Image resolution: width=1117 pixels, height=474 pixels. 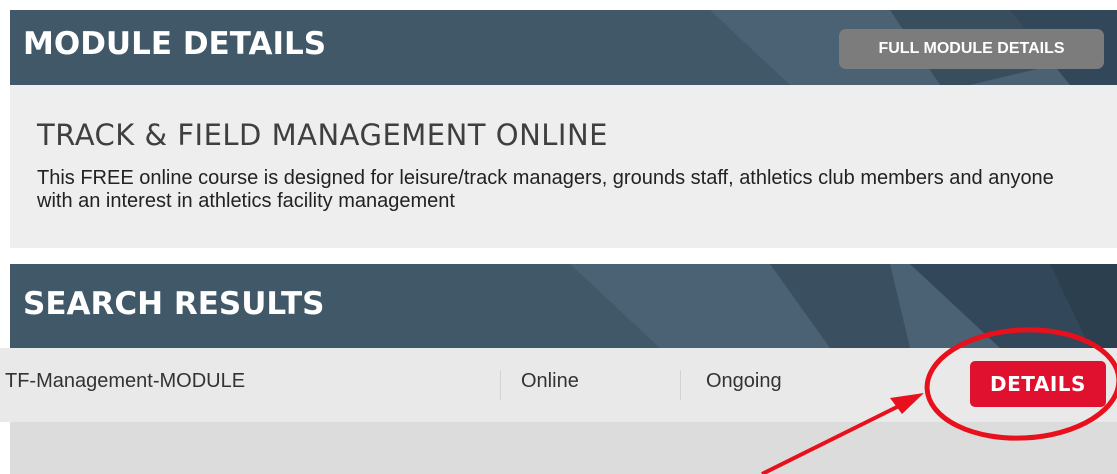 I want to click on result-module-name: TF-Management-MODULE, so click(x=125, y=381).